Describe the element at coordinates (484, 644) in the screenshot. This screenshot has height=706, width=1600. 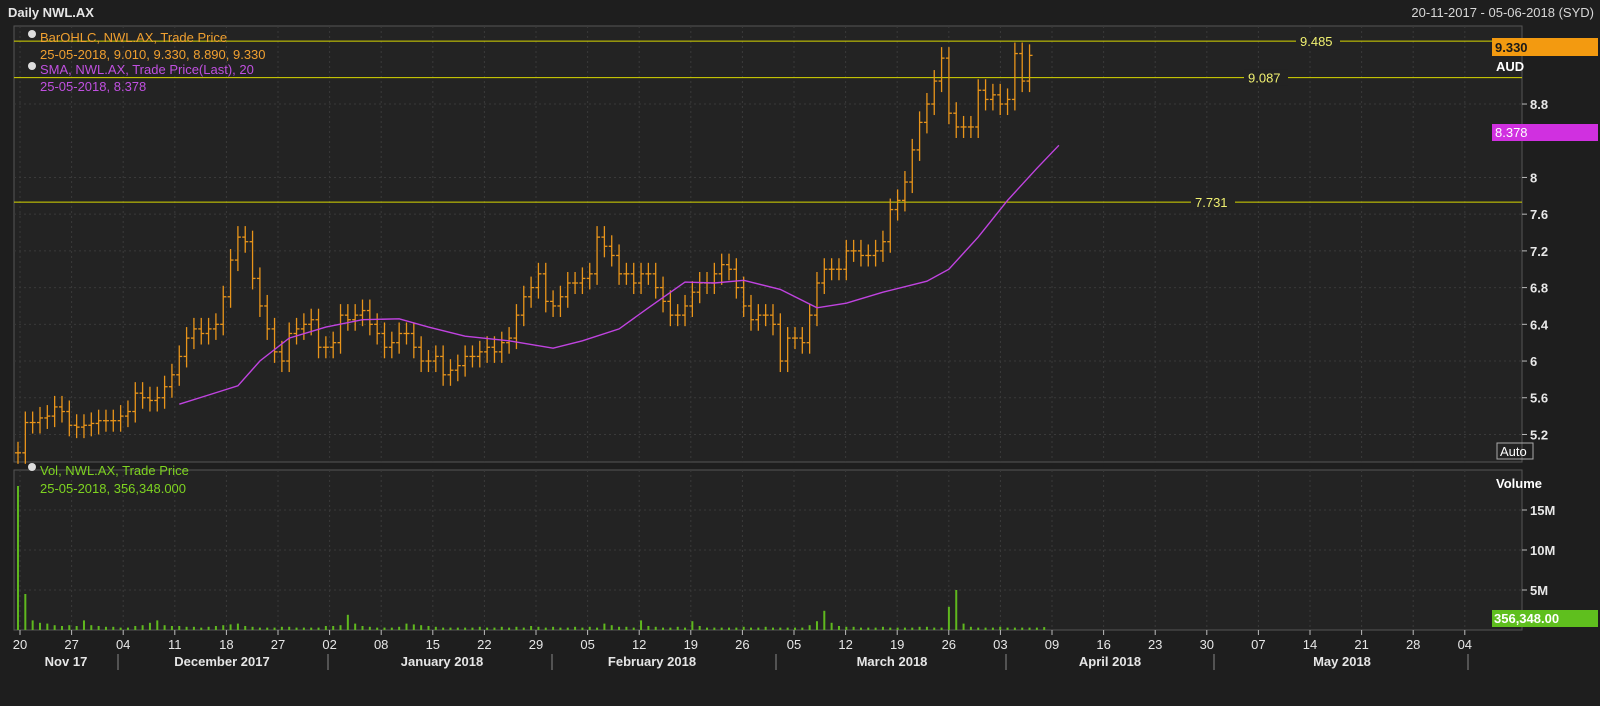
I see `x-tick-label: 22` at that location.